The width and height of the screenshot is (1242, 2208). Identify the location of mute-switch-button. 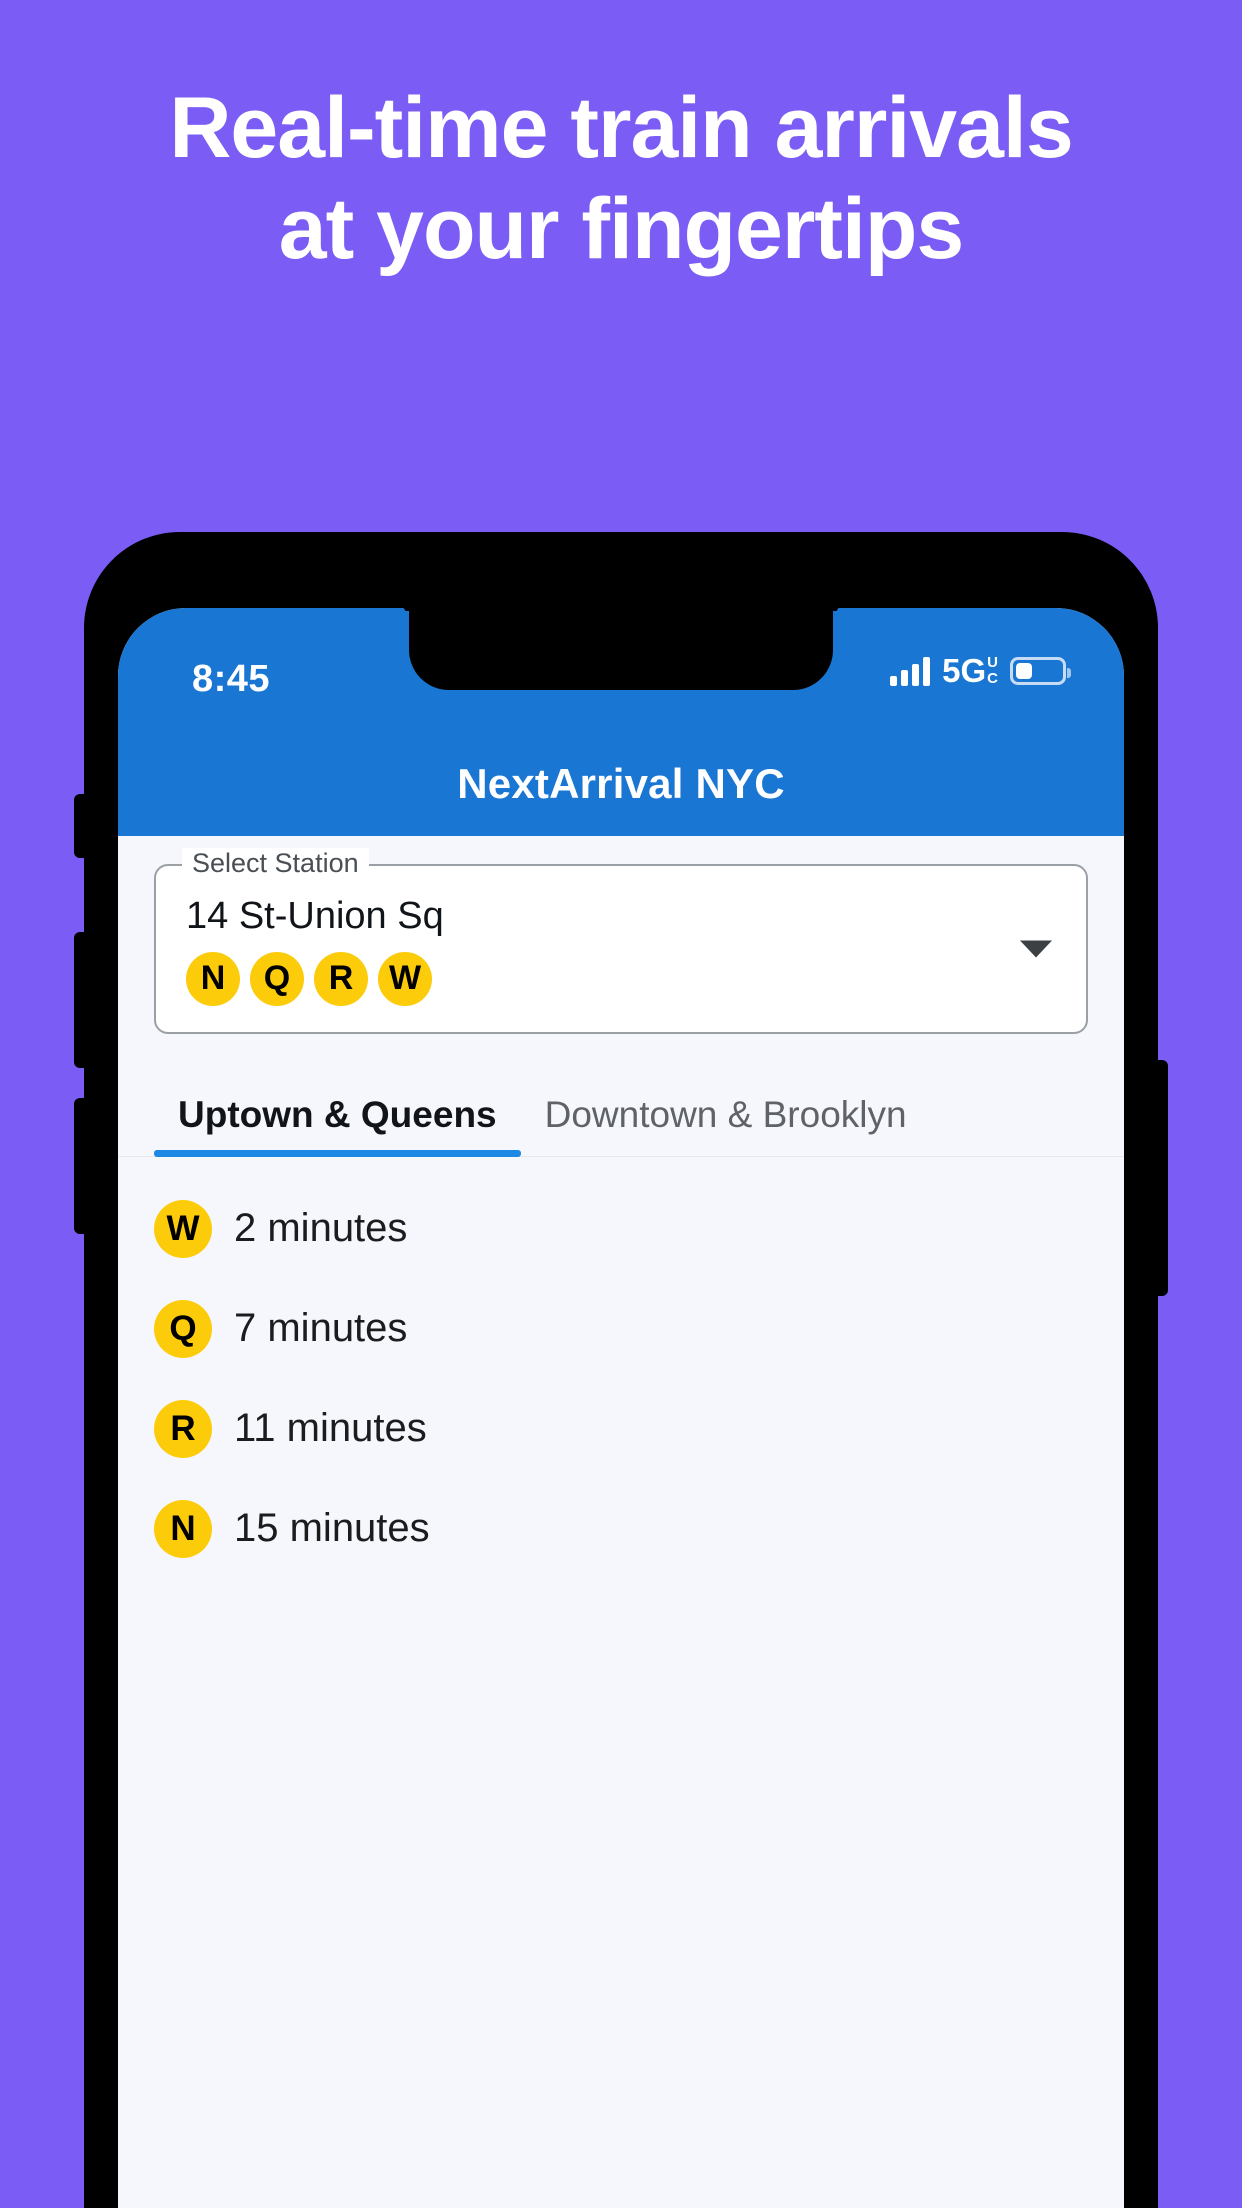
(81, 826).